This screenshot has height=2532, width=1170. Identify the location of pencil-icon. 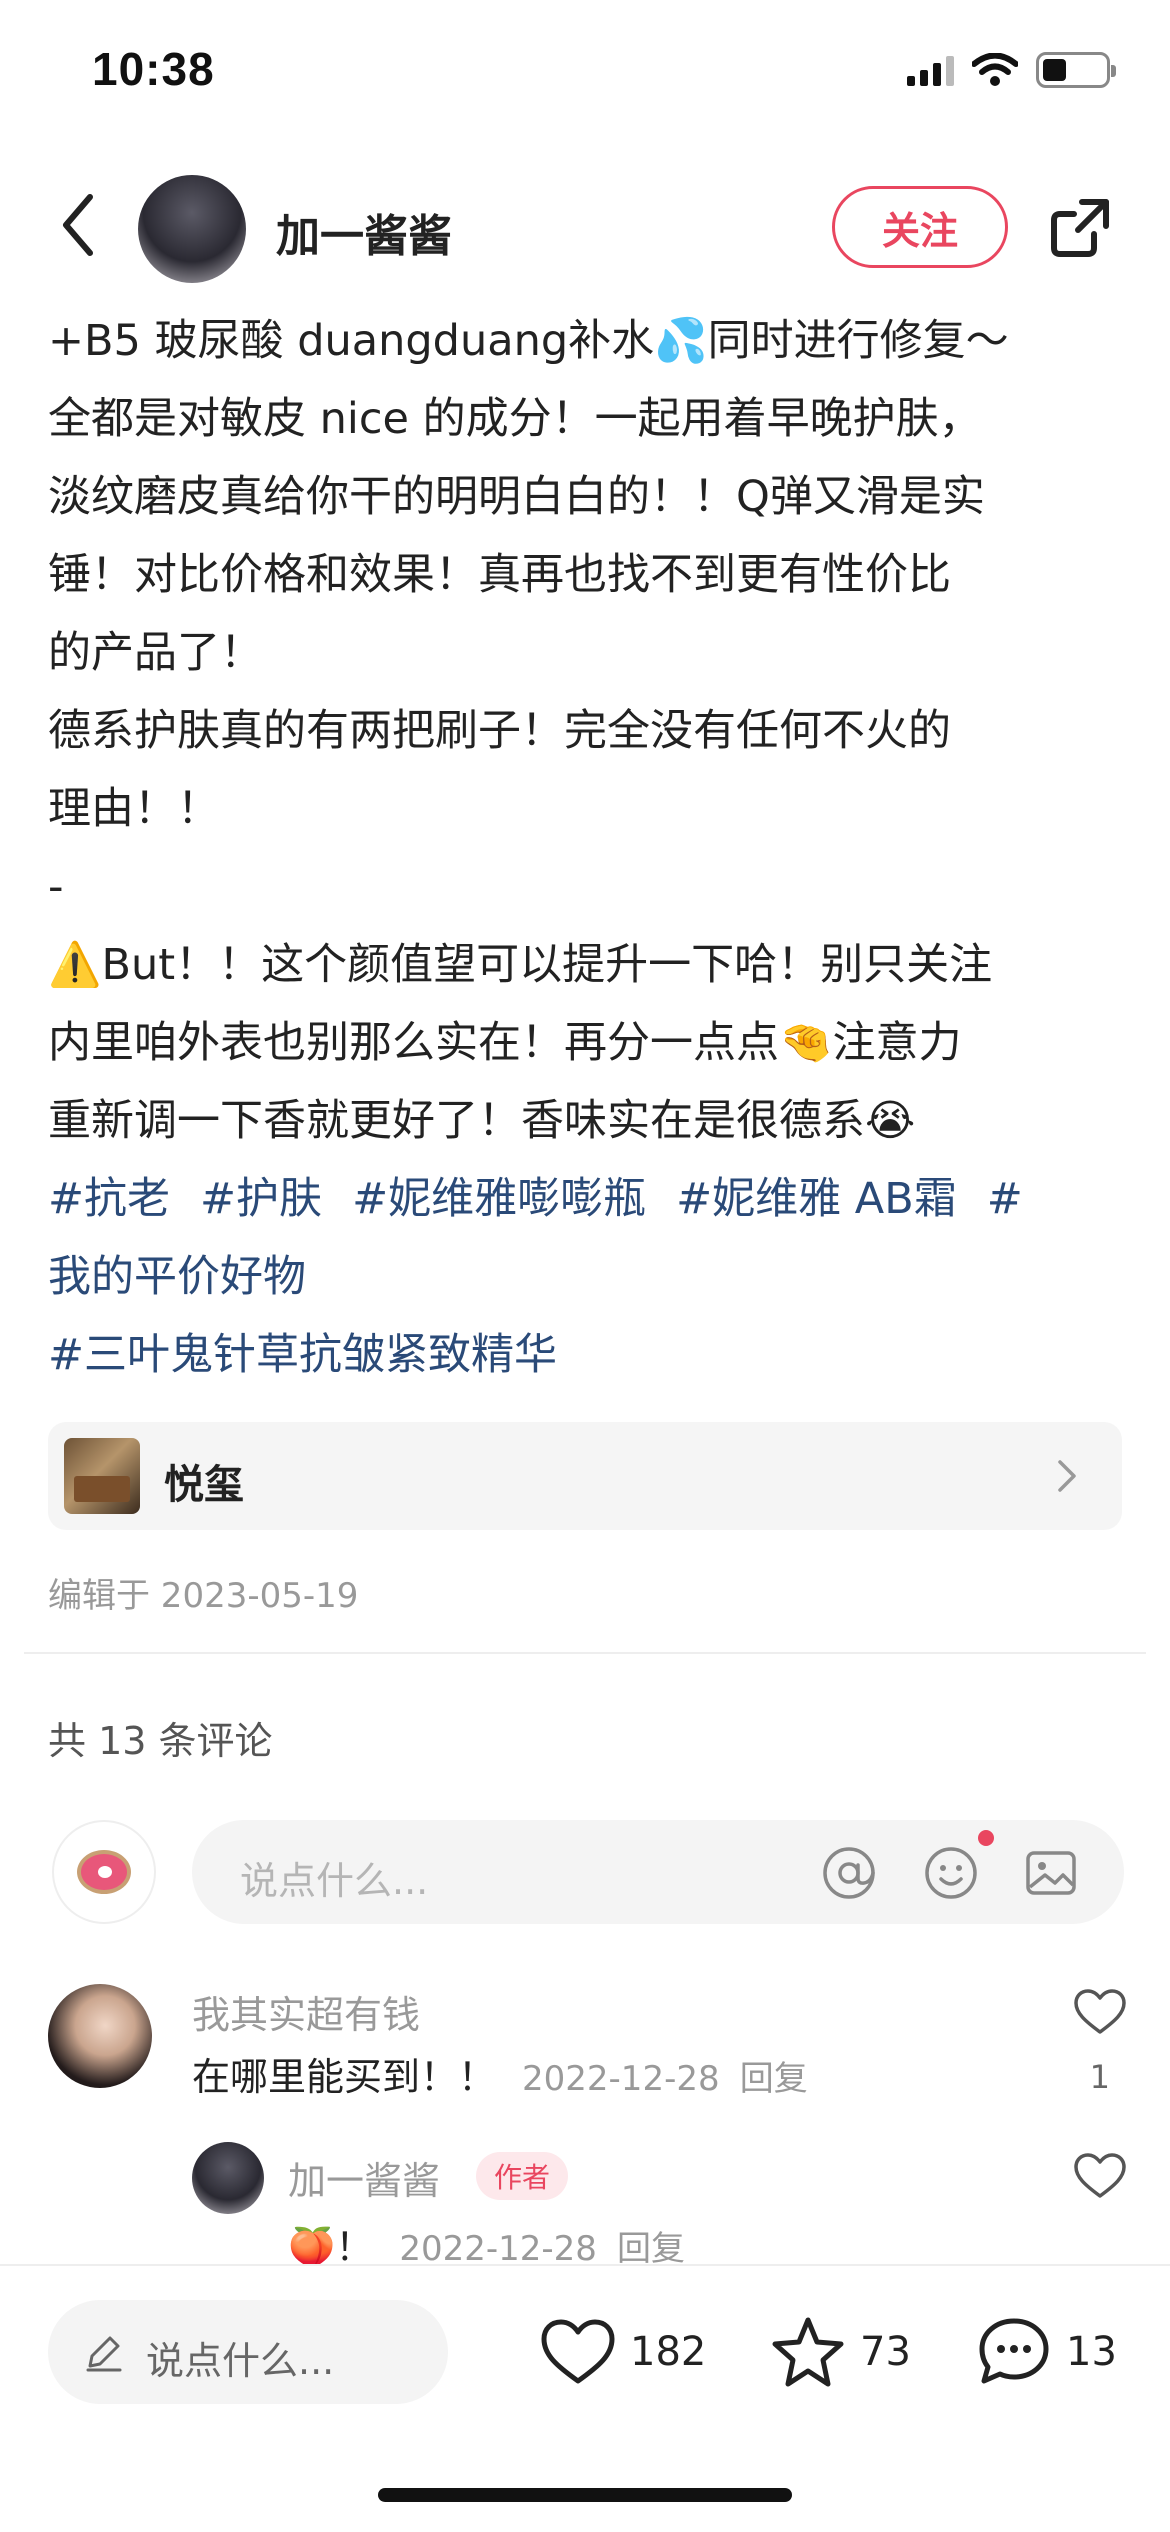
(104, 2354).